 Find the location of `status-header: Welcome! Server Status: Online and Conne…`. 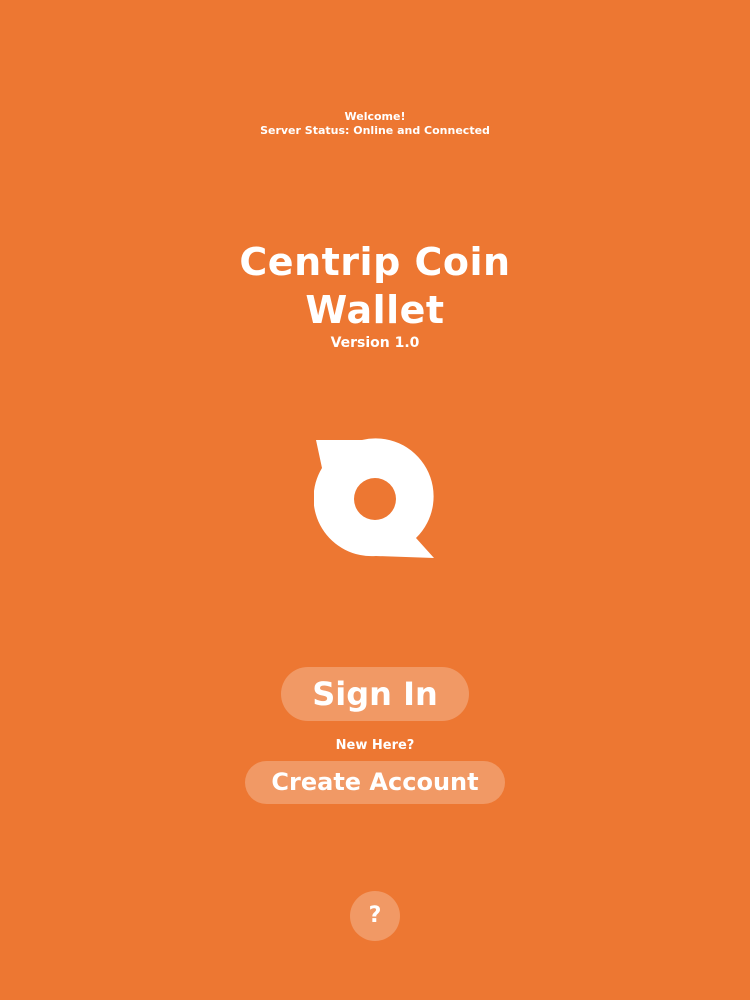

status-header: Welcome! Server Status: Online and Conne… is located at coordinates (375, 124).